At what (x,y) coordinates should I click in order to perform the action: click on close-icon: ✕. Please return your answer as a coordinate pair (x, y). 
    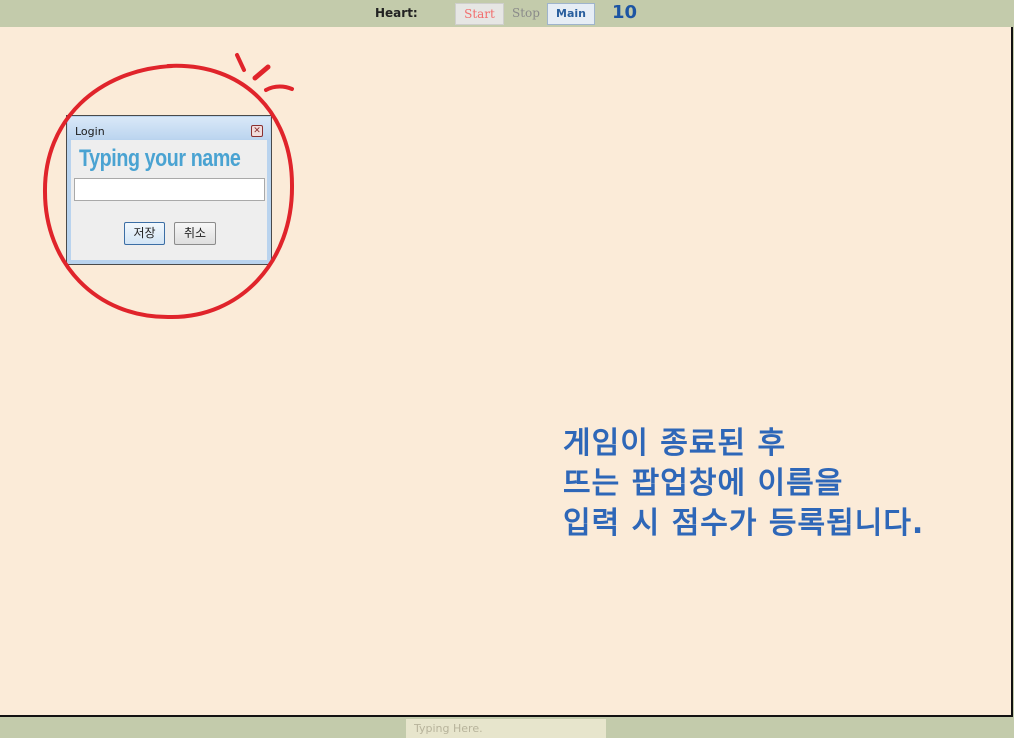
    Looking at the image, I should click on (257, 131).